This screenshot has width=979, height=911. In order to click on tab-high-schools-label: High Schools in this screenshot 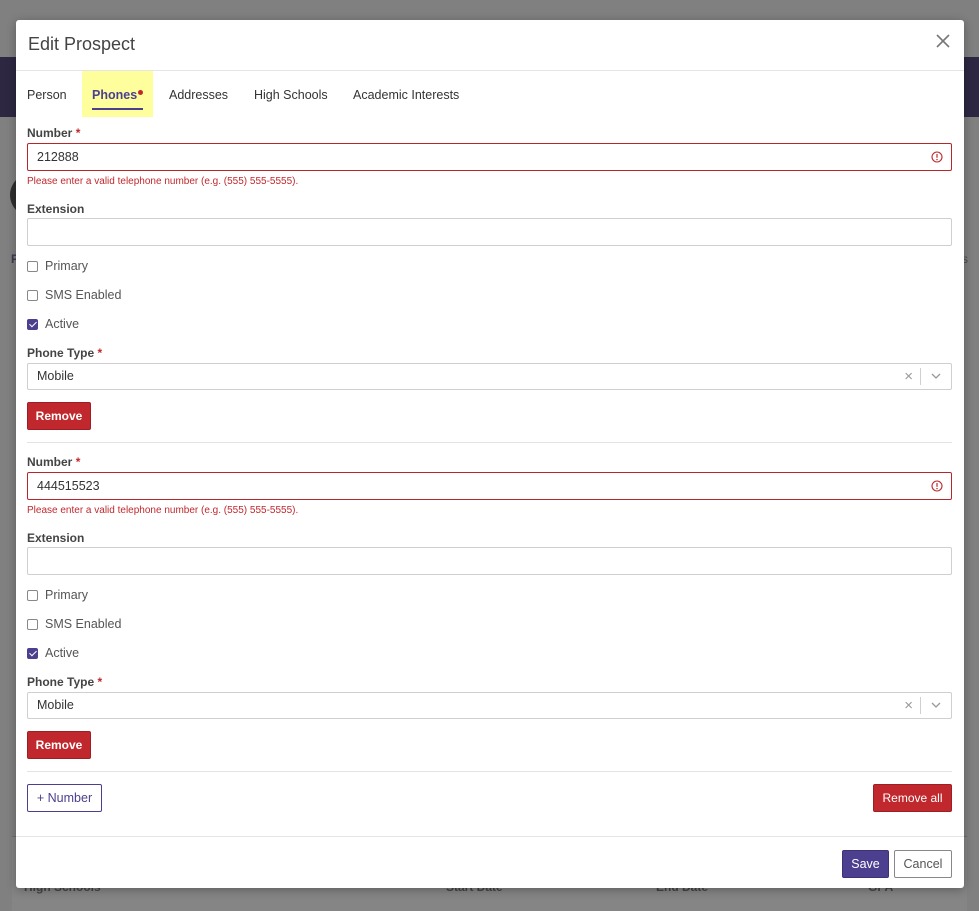, I will do `click(291, 95)`.